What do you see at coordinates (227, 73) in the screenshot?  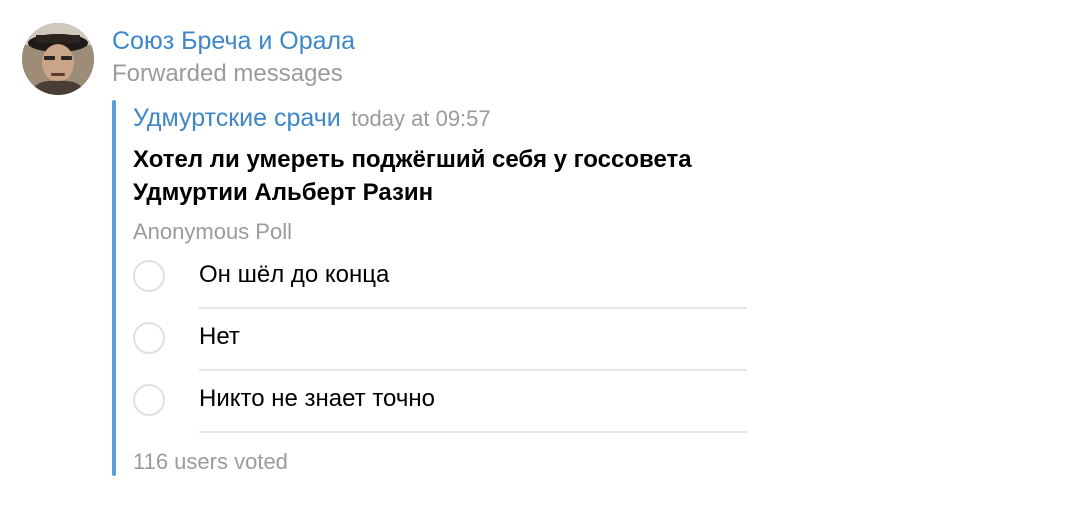 I see `forwarded-label: Forwarded messages` at bounding box center [227, 73].